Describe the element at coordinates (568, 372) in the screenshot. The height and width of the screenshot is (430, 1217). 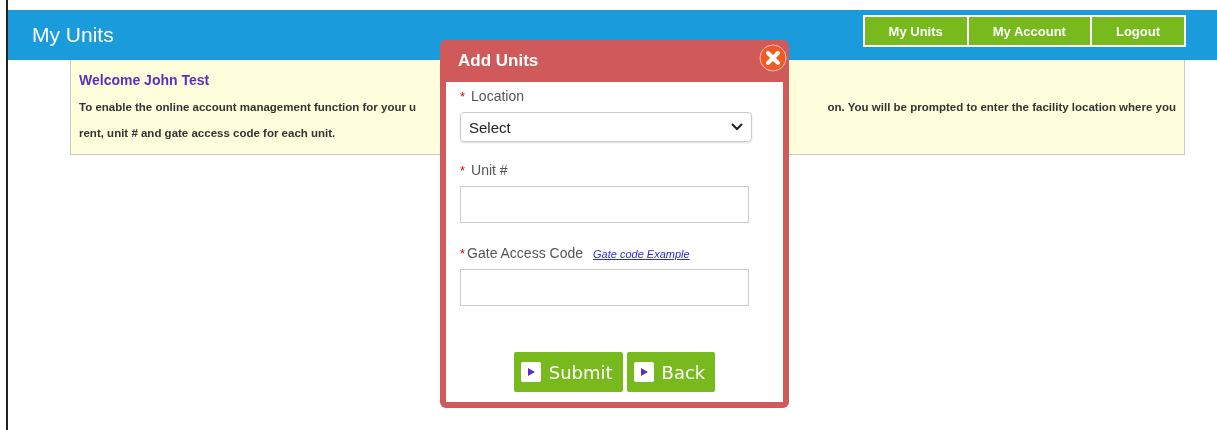
I see `dialog-button: Submit` at that location.